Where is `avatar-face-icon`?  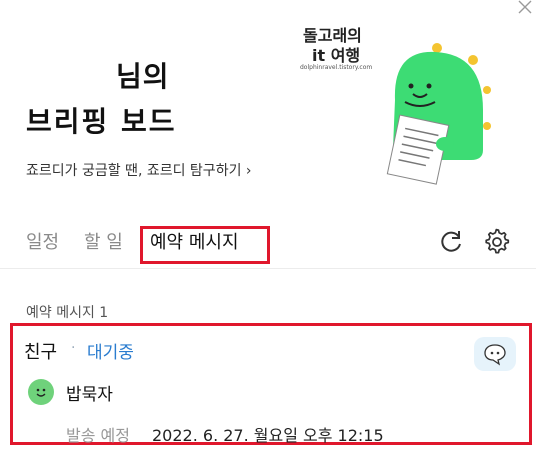
avatar-face-icon is located at coordinates (41, 392).